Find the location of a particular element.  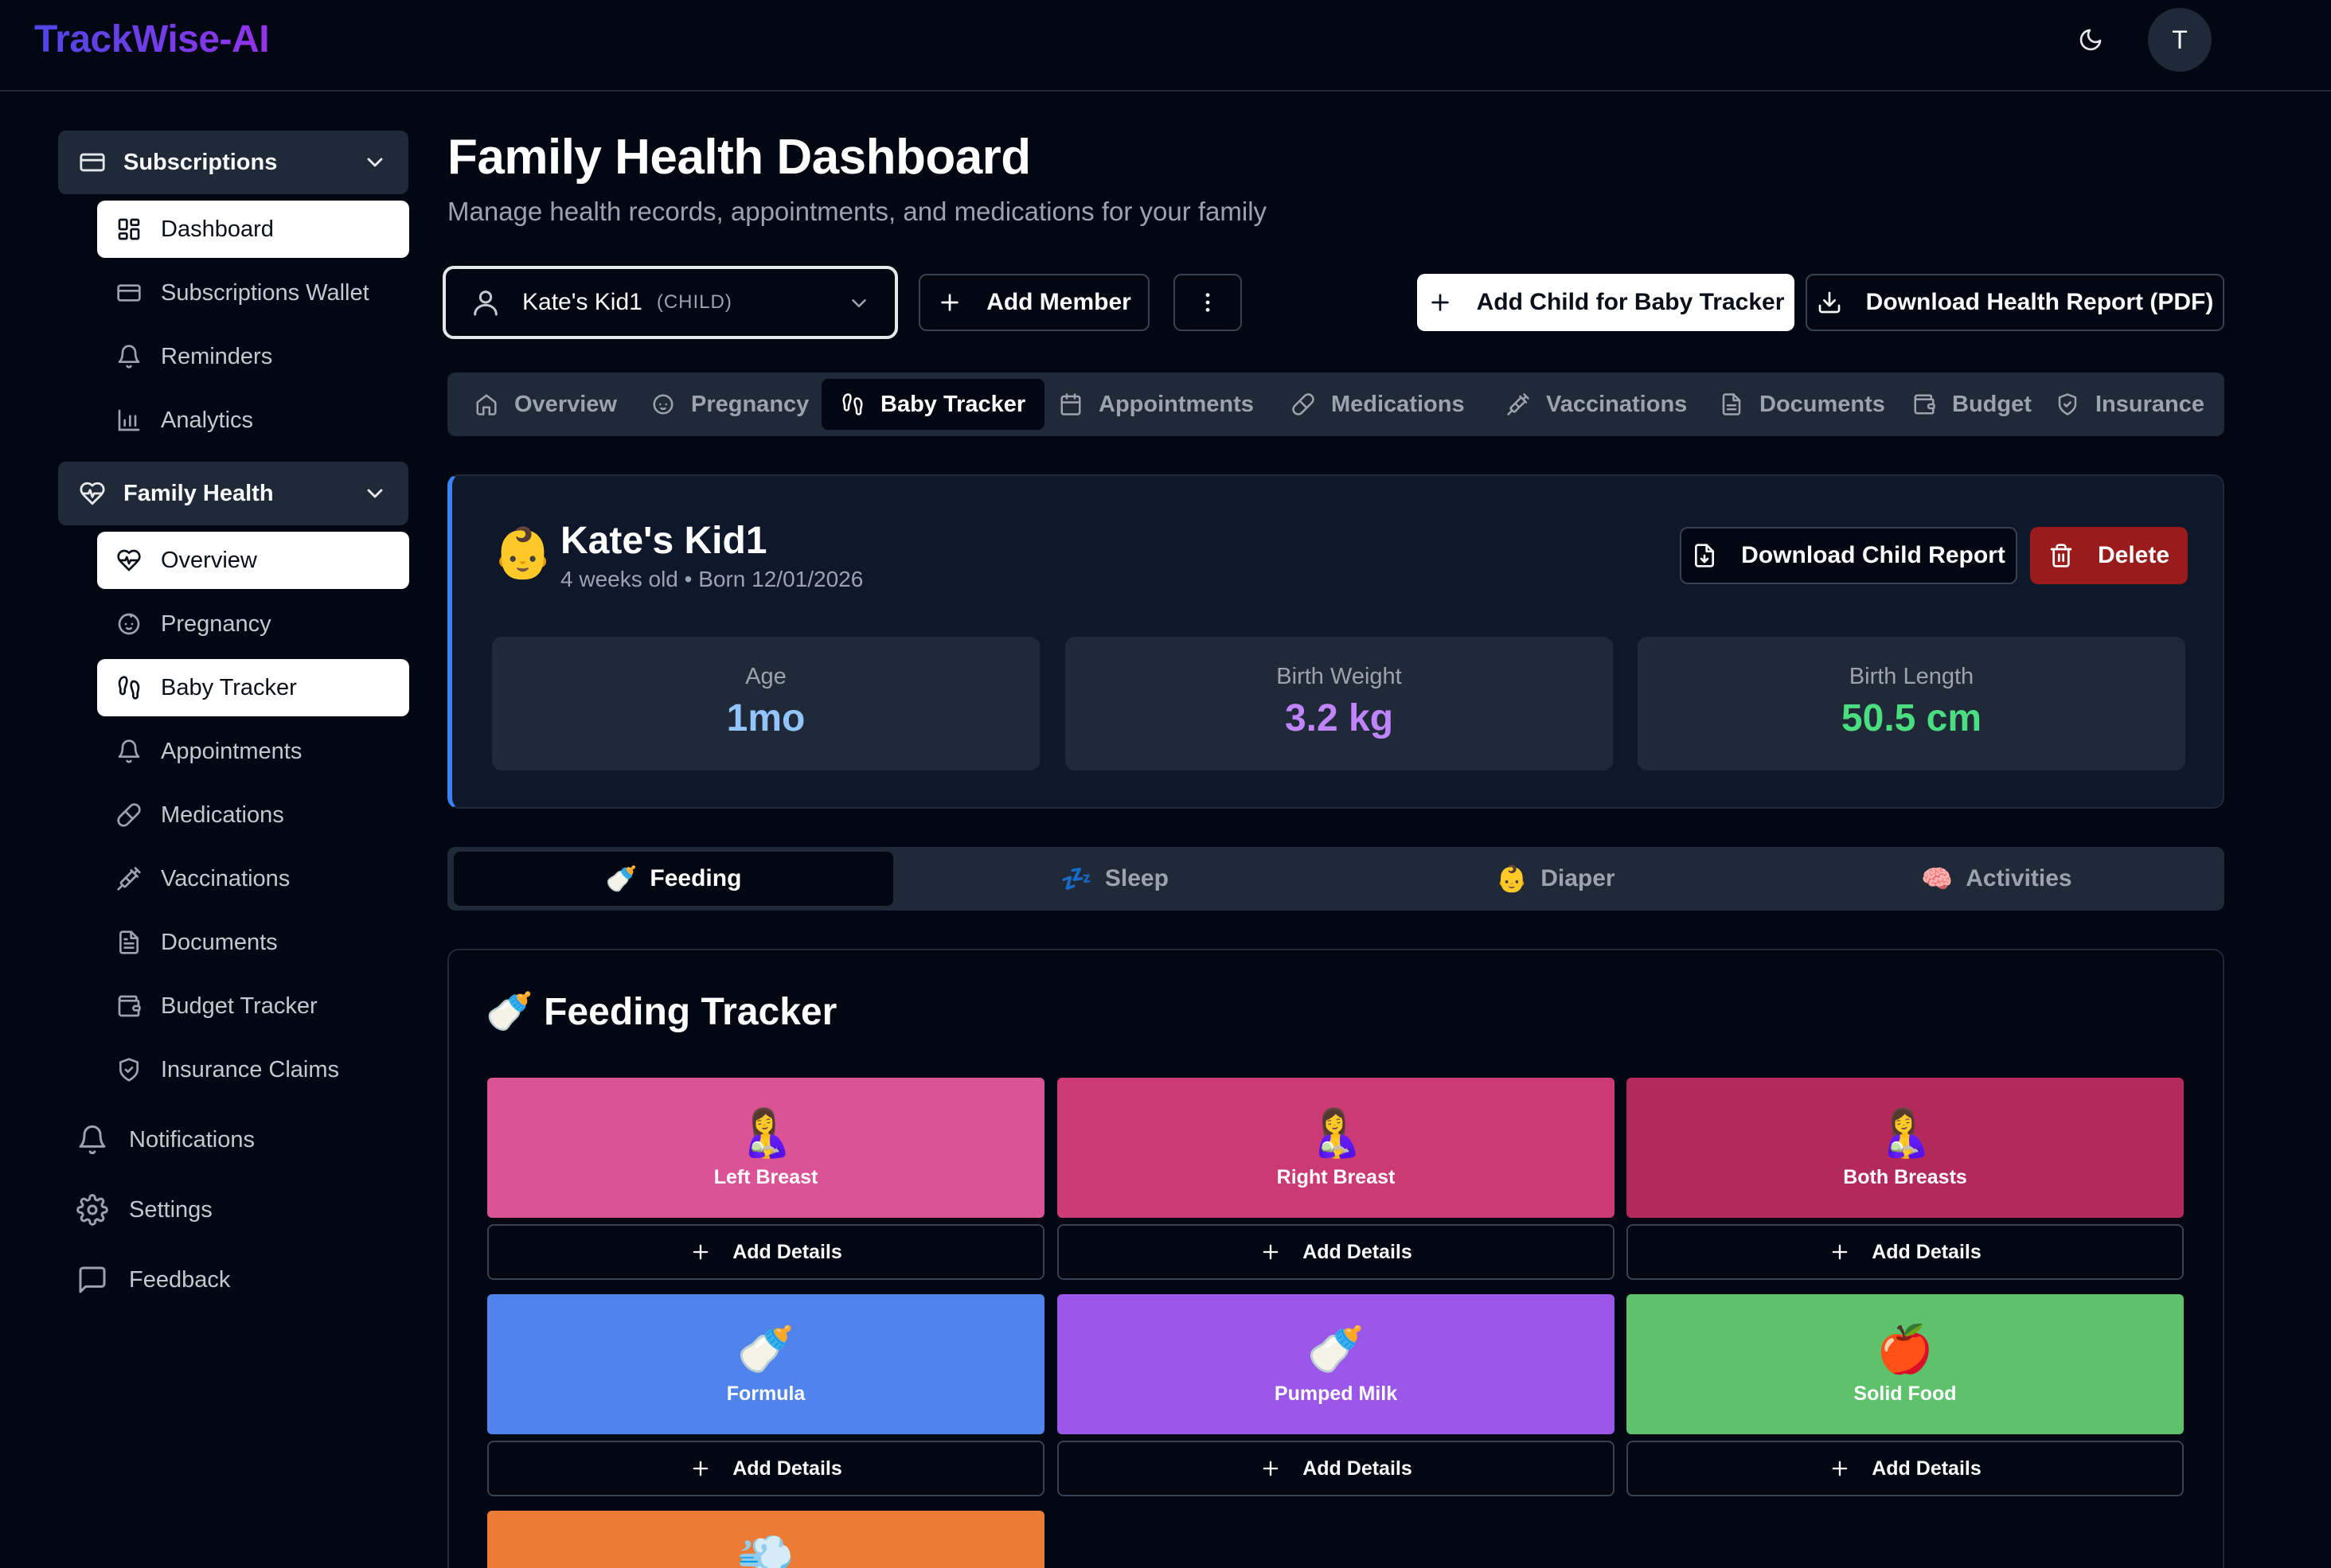

tab-overview: Overview is located at coordinates (545, 404).